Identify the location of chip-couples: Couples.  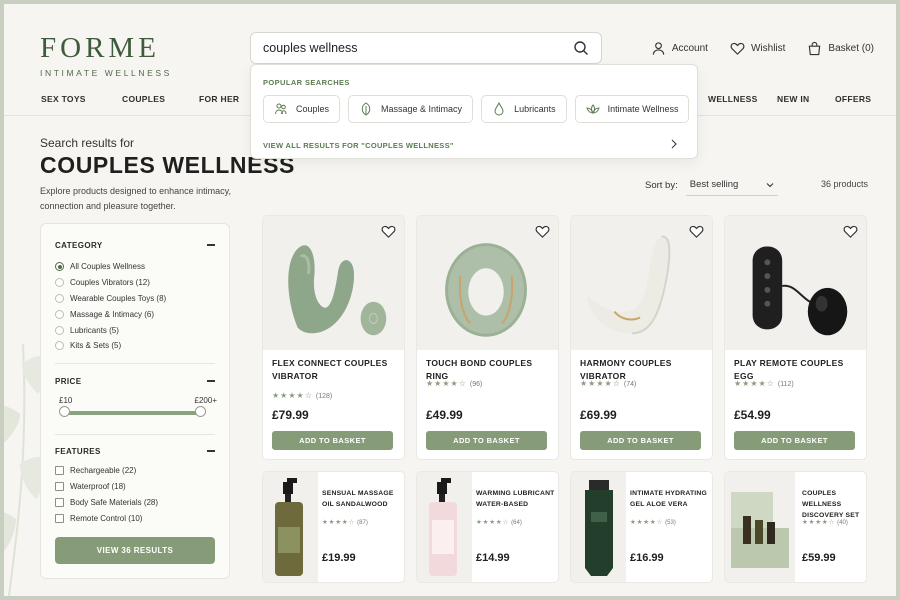
(302, 109).